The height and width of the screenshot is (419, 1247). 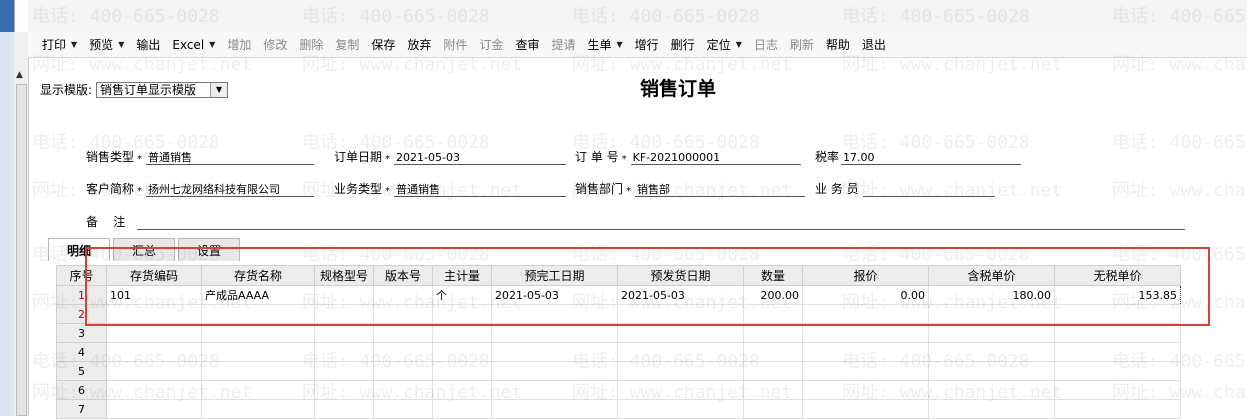 I want to click on tab-0: 明细, so click(x=79, y=249).